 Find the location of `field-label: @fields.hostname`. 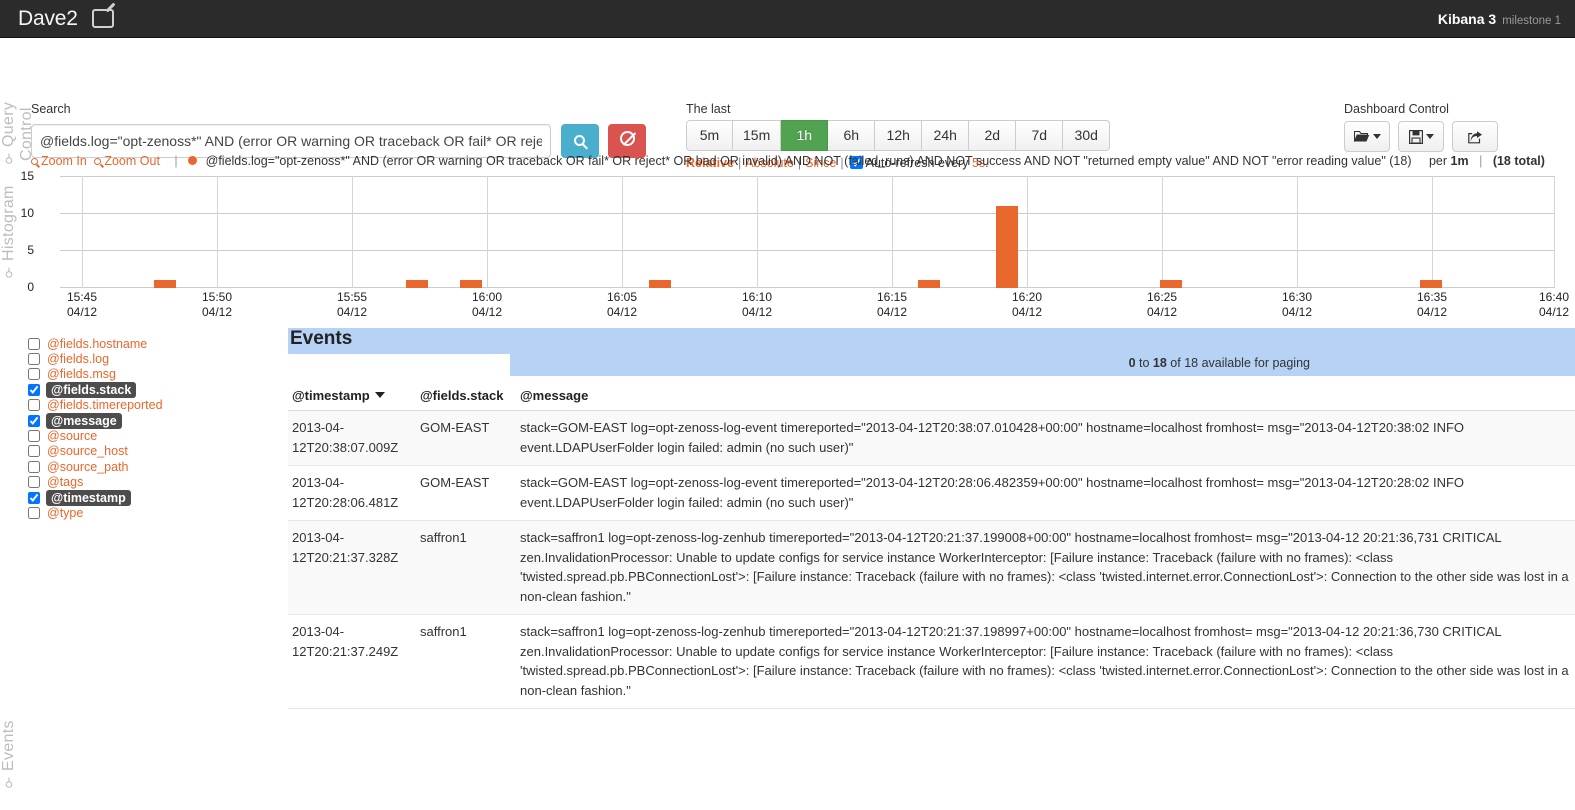

field-label: @fields.hostname is located at coordinates (97, 344).